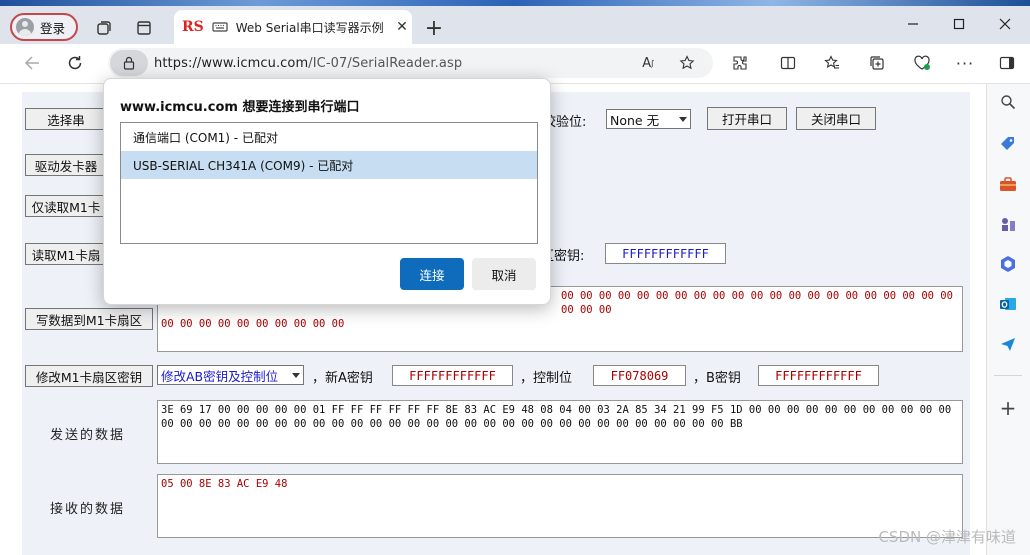 The height and width of the screenshot is (555, 1030). Describe the element at coordinates (66, 119) in the screenshot. I see `select-port-button: 选择串` at that location.